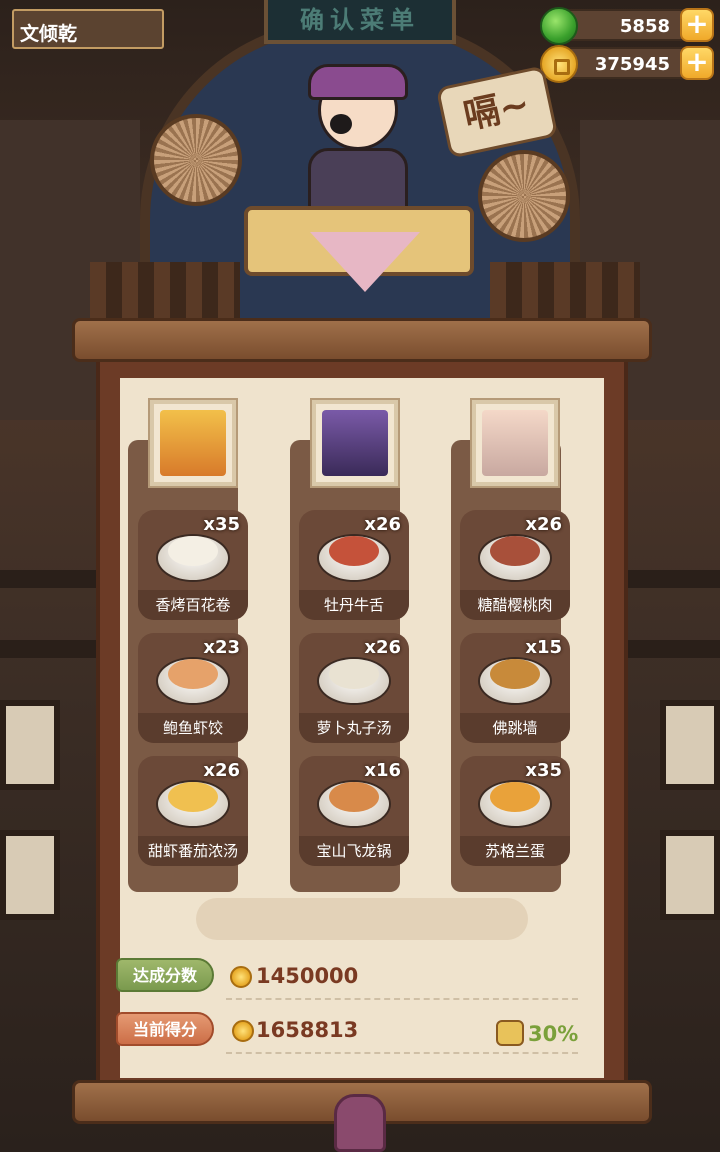 The width and height of the screenshot is (720, 1152). What do you see at coordinates (193, 728) in the screenshot?
I see `dish-name: 鲍鱼虾饺` at bounding box center [193, 728].